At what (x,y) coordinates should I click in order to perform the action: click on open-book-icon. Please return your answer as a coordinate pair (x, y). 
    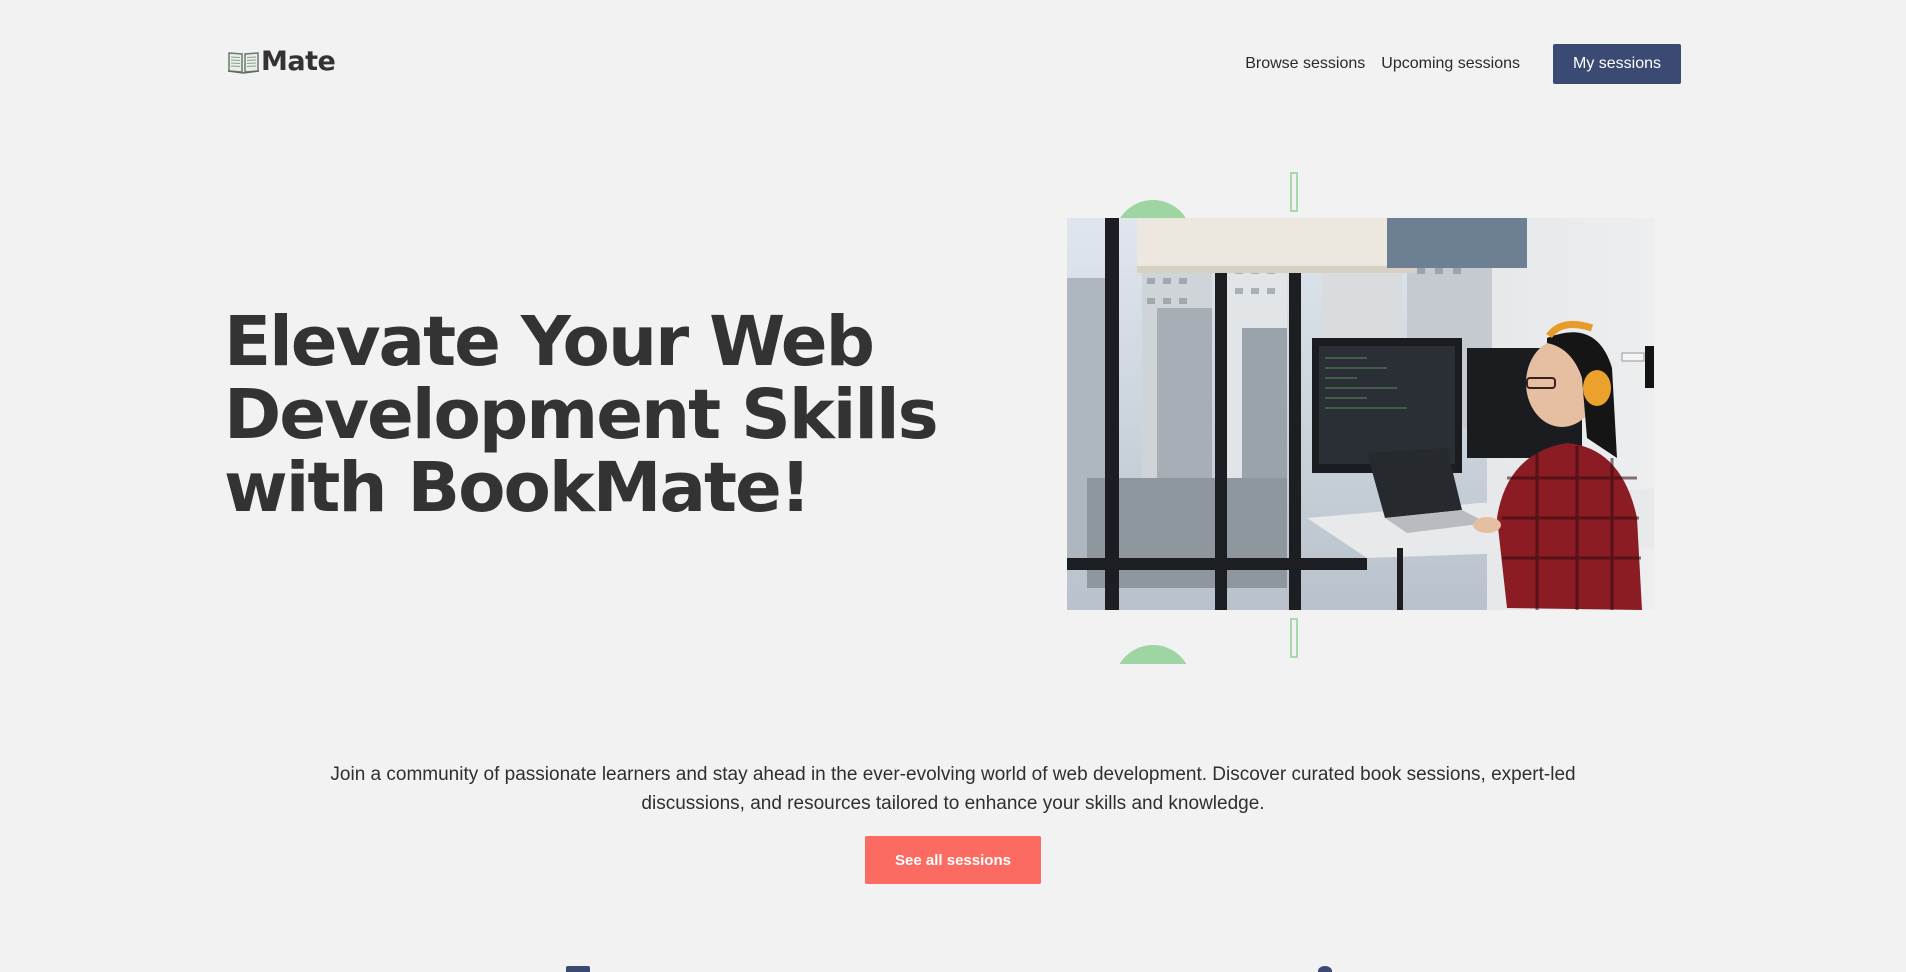
    Looking at the image, I should click on (243, 62).